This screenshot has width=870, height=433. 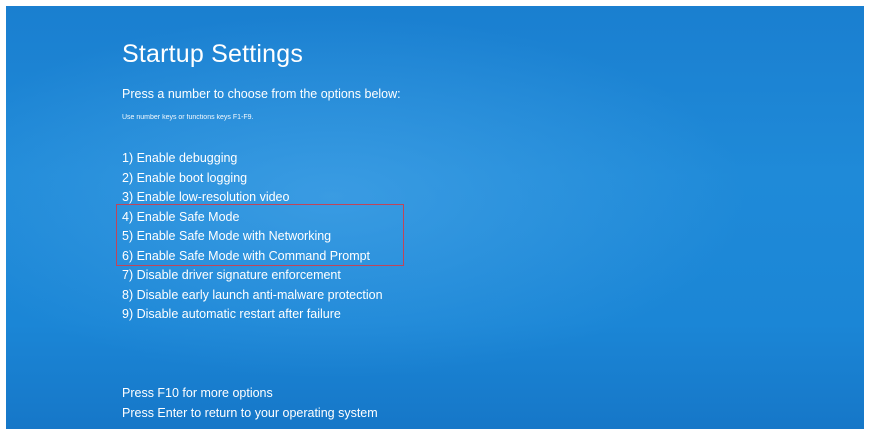 I want to click on option-enable-debugging: 1) Enable debugging, so click(x=252, y=159).